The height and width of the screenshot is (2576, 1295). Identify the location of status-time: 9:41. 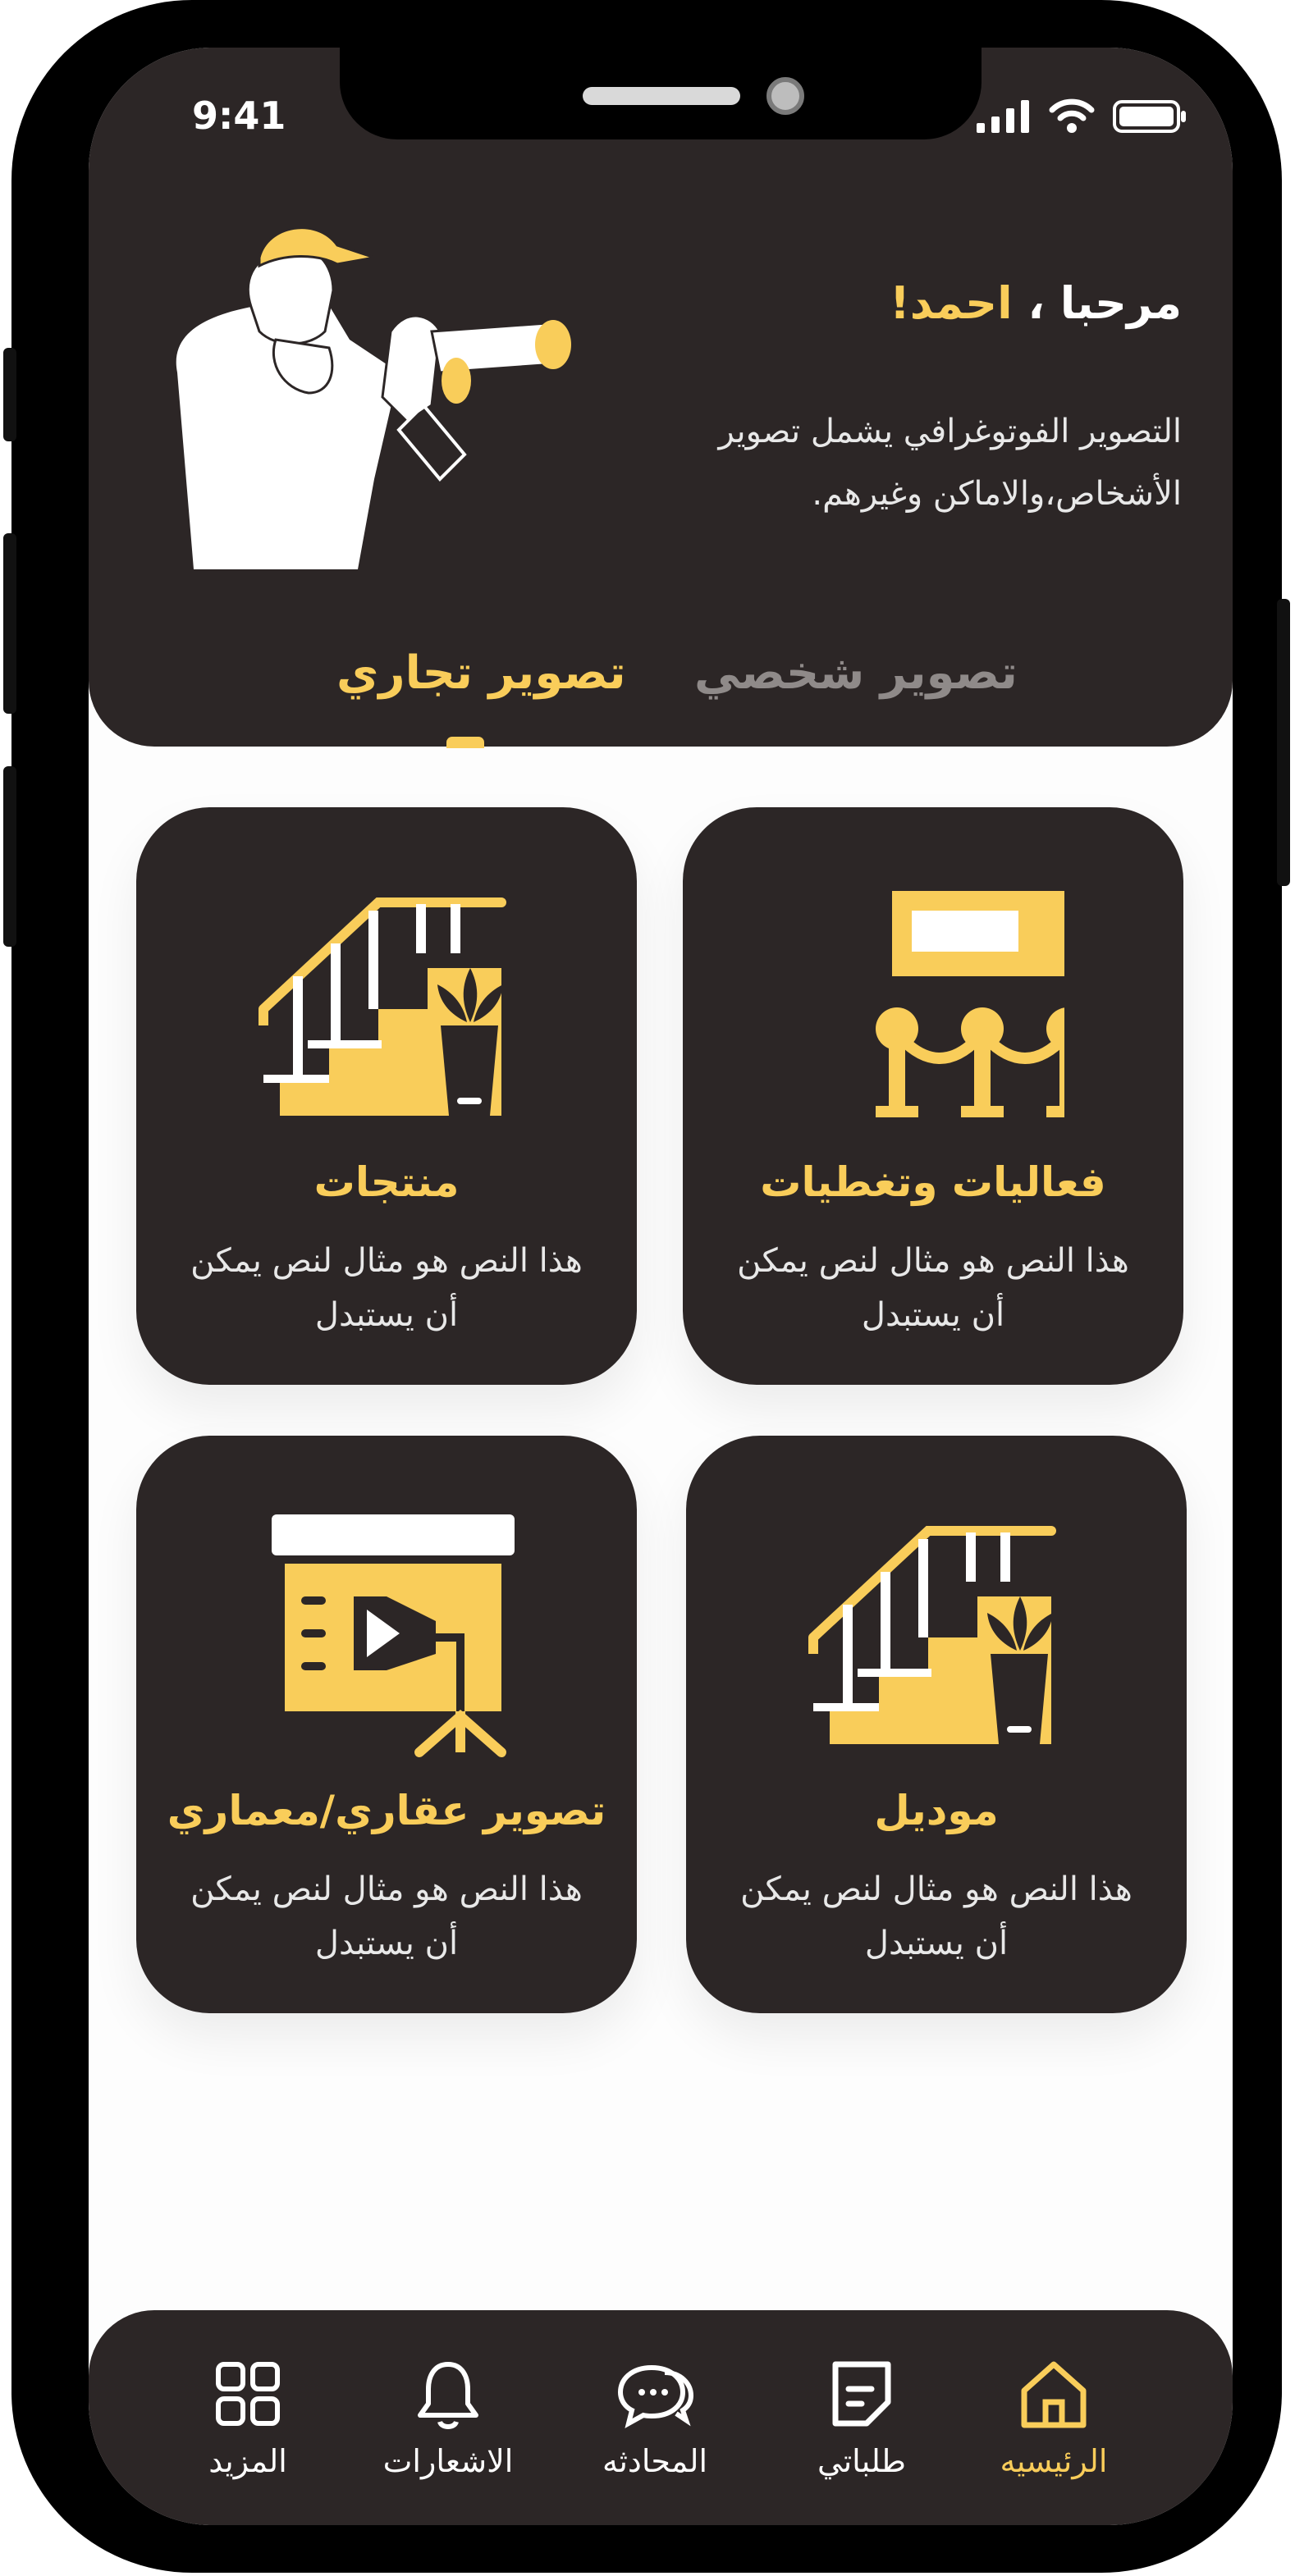
(239, 116).